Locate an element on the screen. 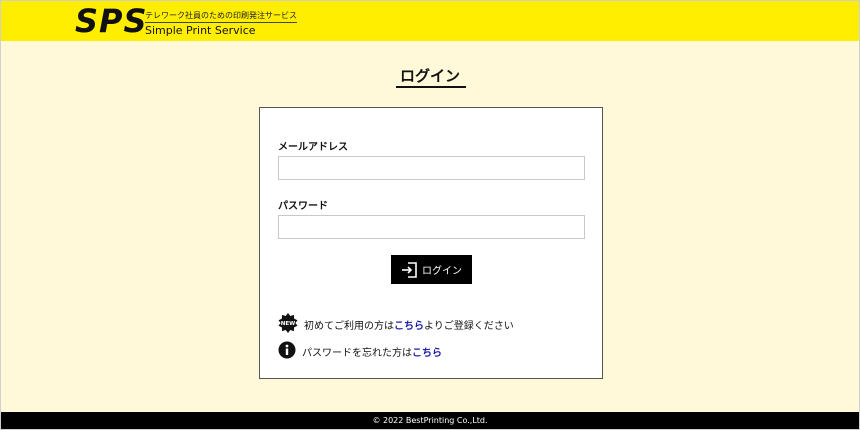  info-icon is located at coordinates (287, 351).